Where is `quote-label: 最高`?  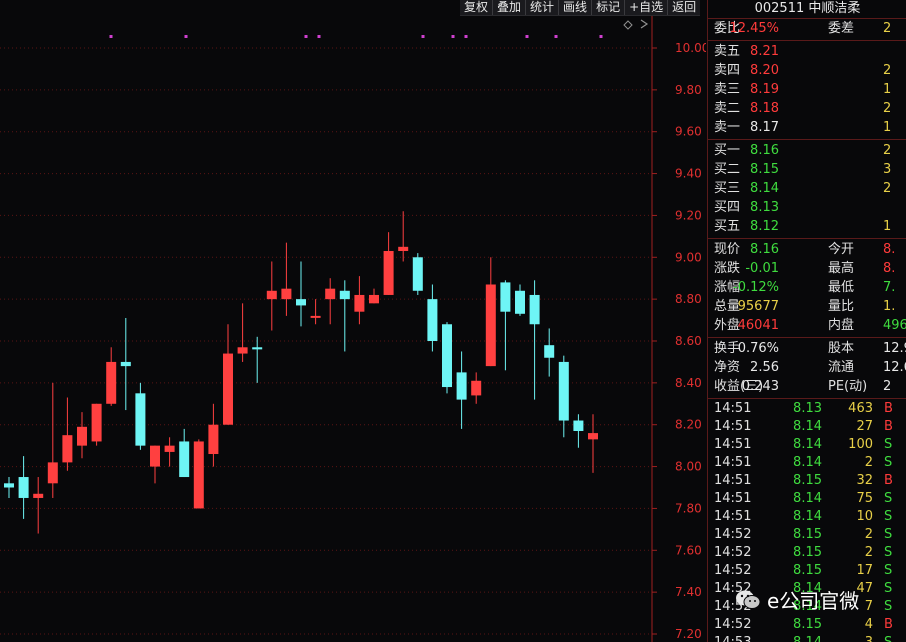 quote-label: 最高 is located at coordinates (841, 268).